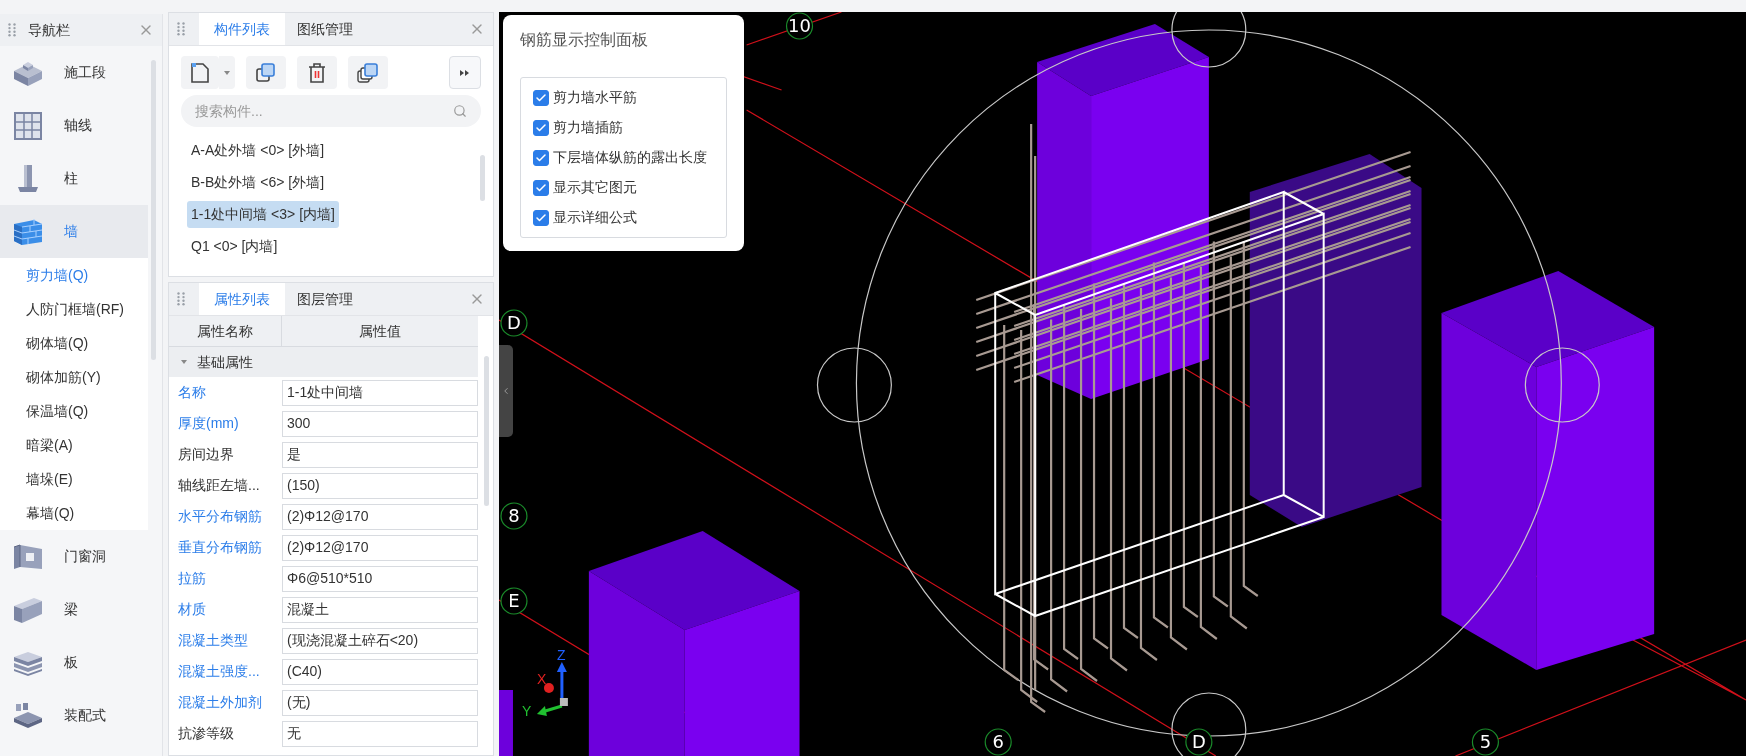 The height and width of the screenshot is (756, 1746). I want to click on column-block, so click(506, 723).